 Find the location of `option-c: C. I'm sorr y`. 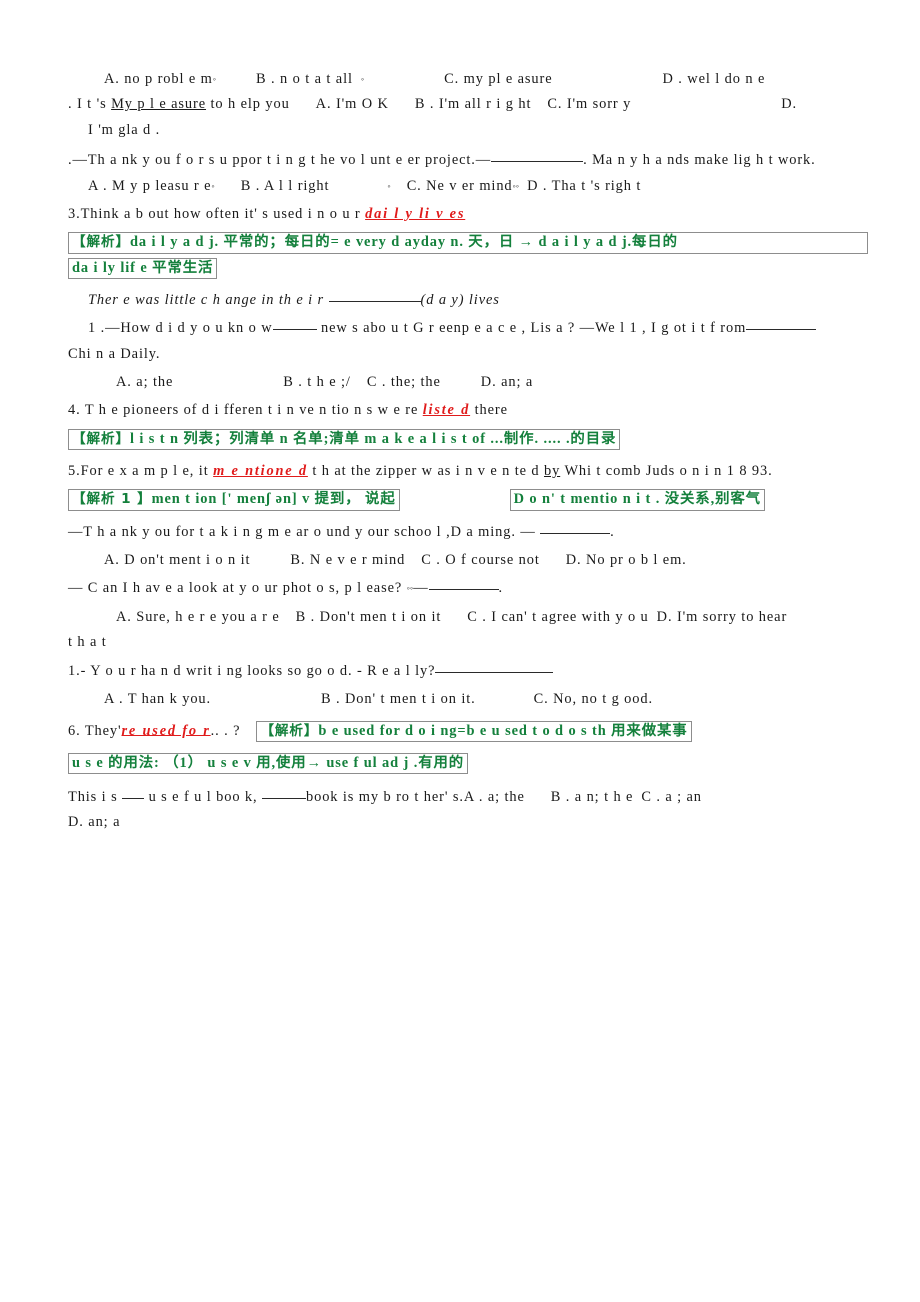

option-c: C. I'm sorr y is located at coordinates (589, 104).